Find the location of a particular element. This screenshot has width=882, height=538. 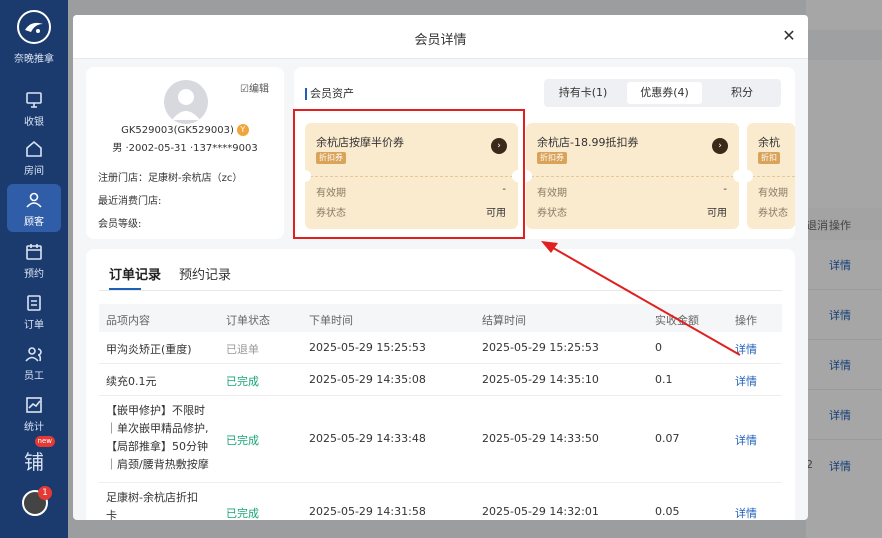

modal-header: 会员详情 ✕ is located at coordinates (440, 37).